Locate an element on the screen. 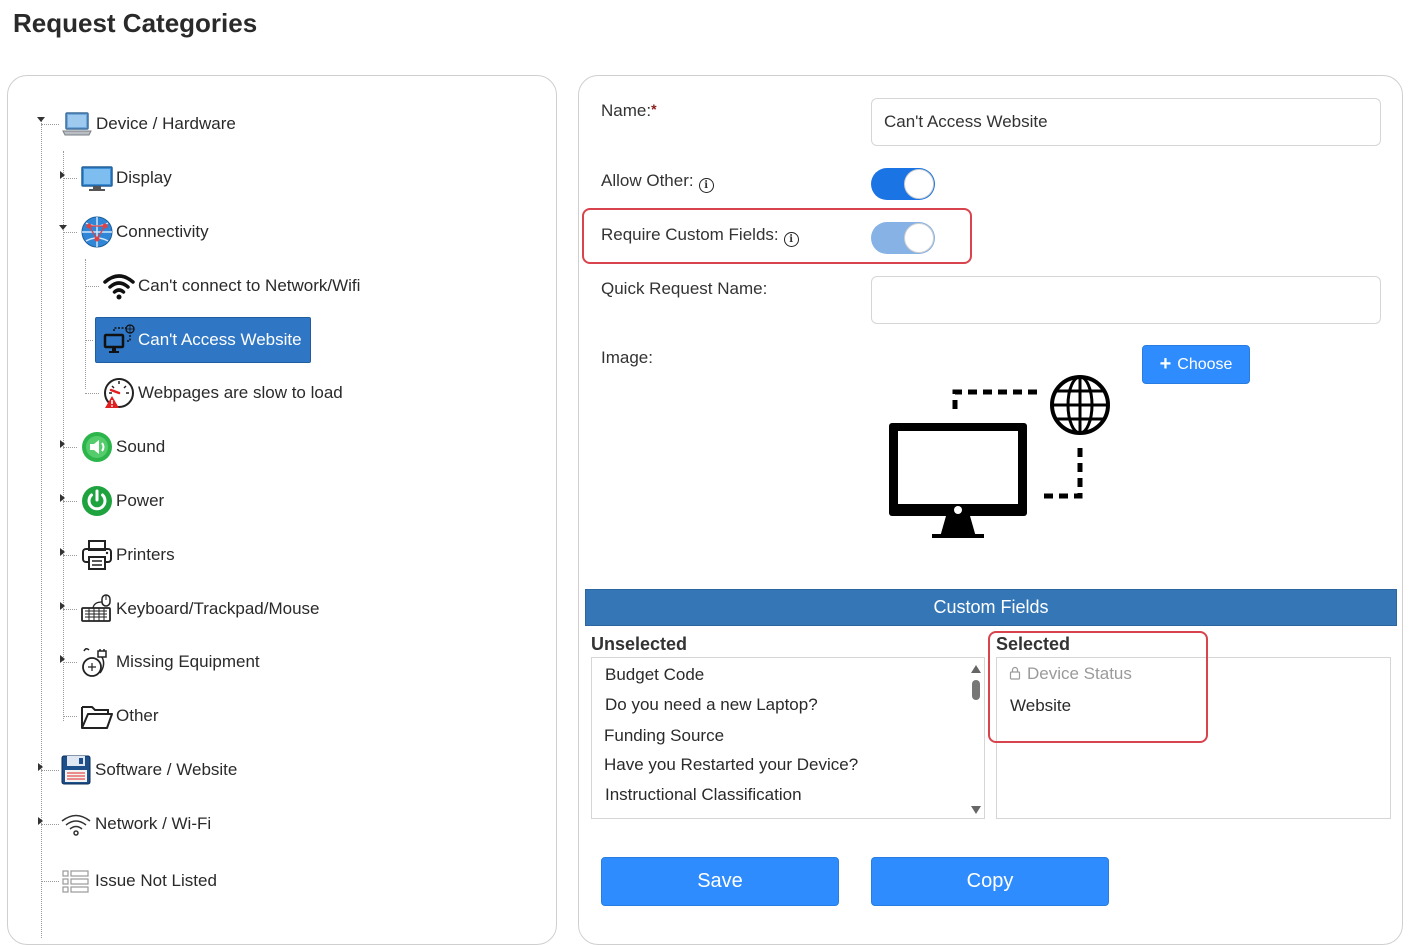 The height and width of the screenshot is (945, 1410). list-icon is located at coordinates (76, 881).